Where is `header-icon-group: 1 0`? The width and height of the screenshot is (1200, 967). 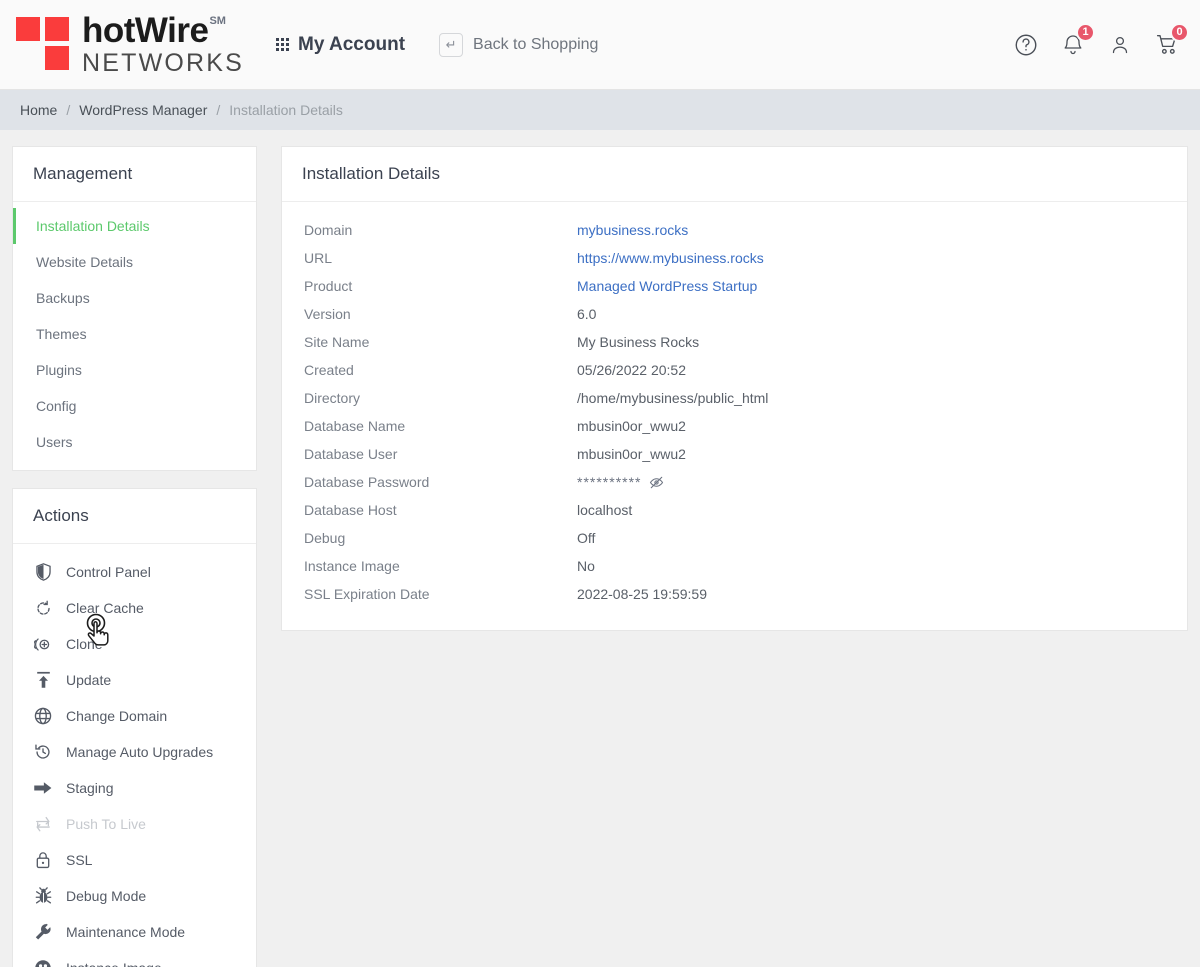 header-icon-group: 1 0 is located at coordinates (1100, 41).